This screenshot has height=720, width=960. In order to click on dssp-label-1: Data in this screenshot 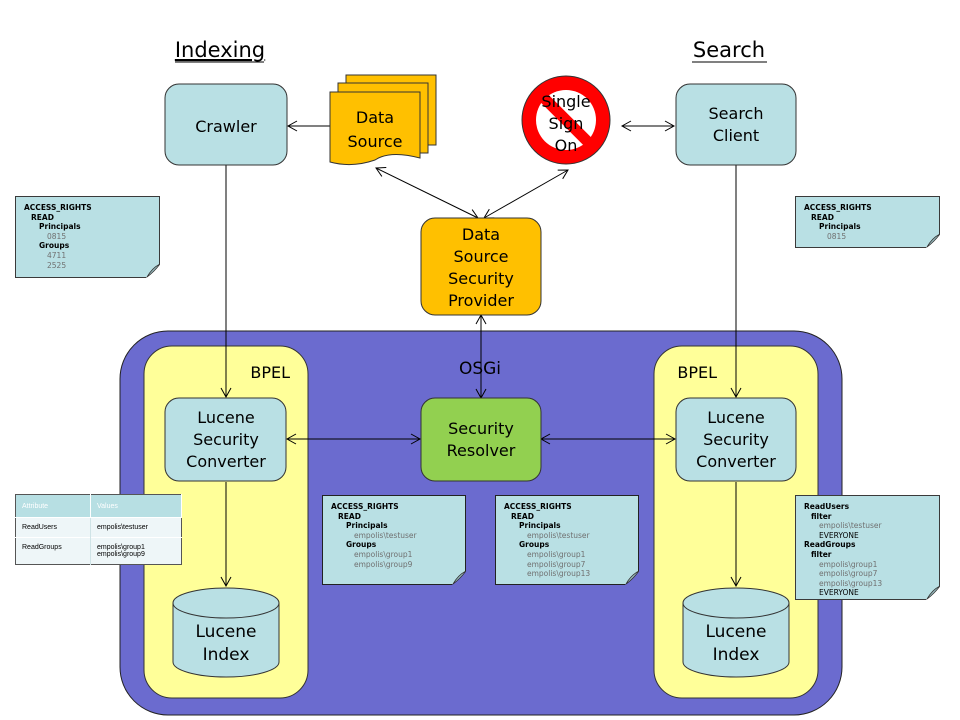, I will do `click(481, 234)`.